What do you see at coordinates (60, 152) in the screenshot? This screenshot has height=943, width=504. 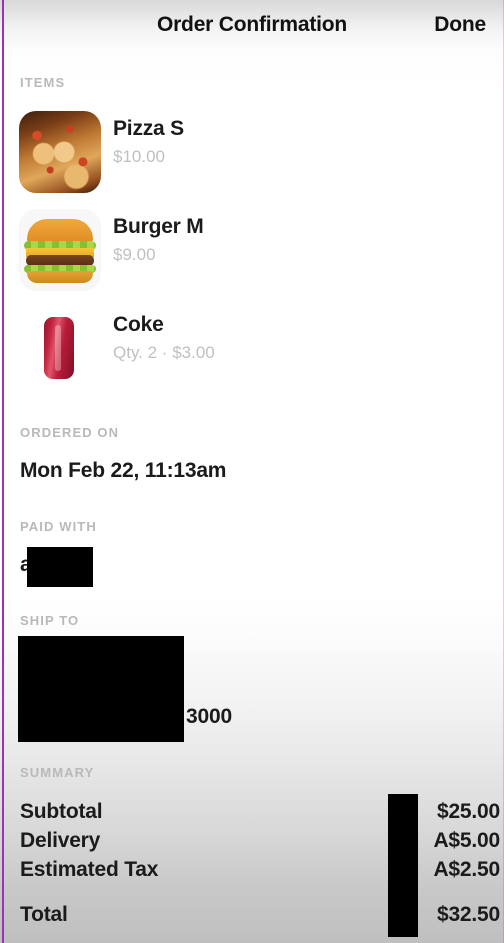 I see `pizza-photo-icon` at bounding box center [60, 152].